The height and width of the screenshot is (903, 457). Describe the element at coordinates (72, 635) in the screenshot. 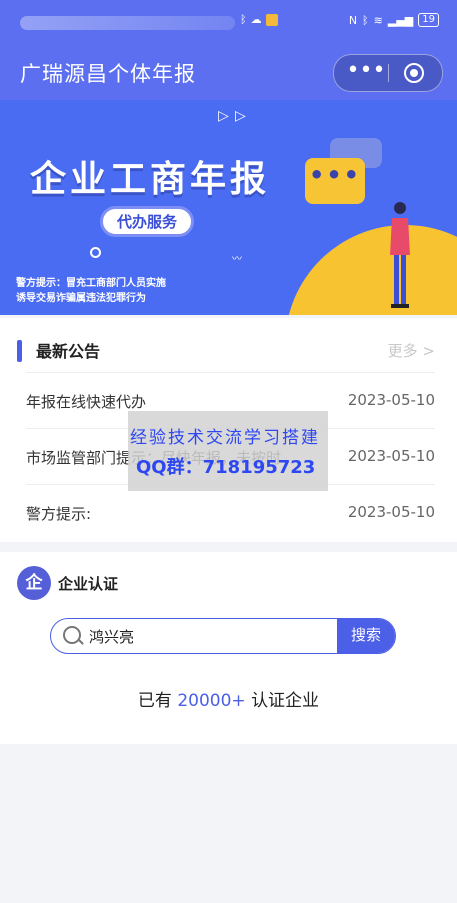

I see `search-icon` at that location.